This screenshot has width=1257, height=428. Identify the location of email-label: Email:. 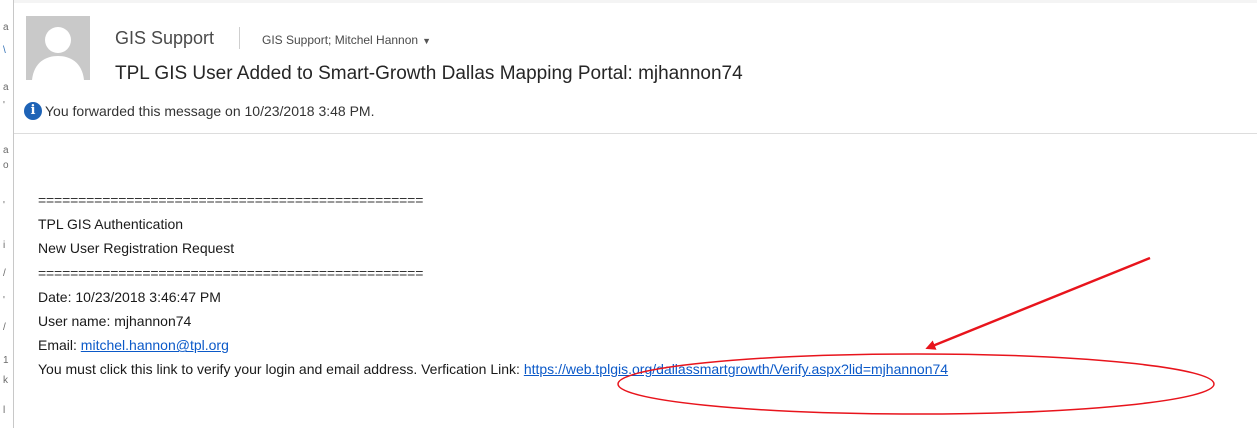
(59, 345).